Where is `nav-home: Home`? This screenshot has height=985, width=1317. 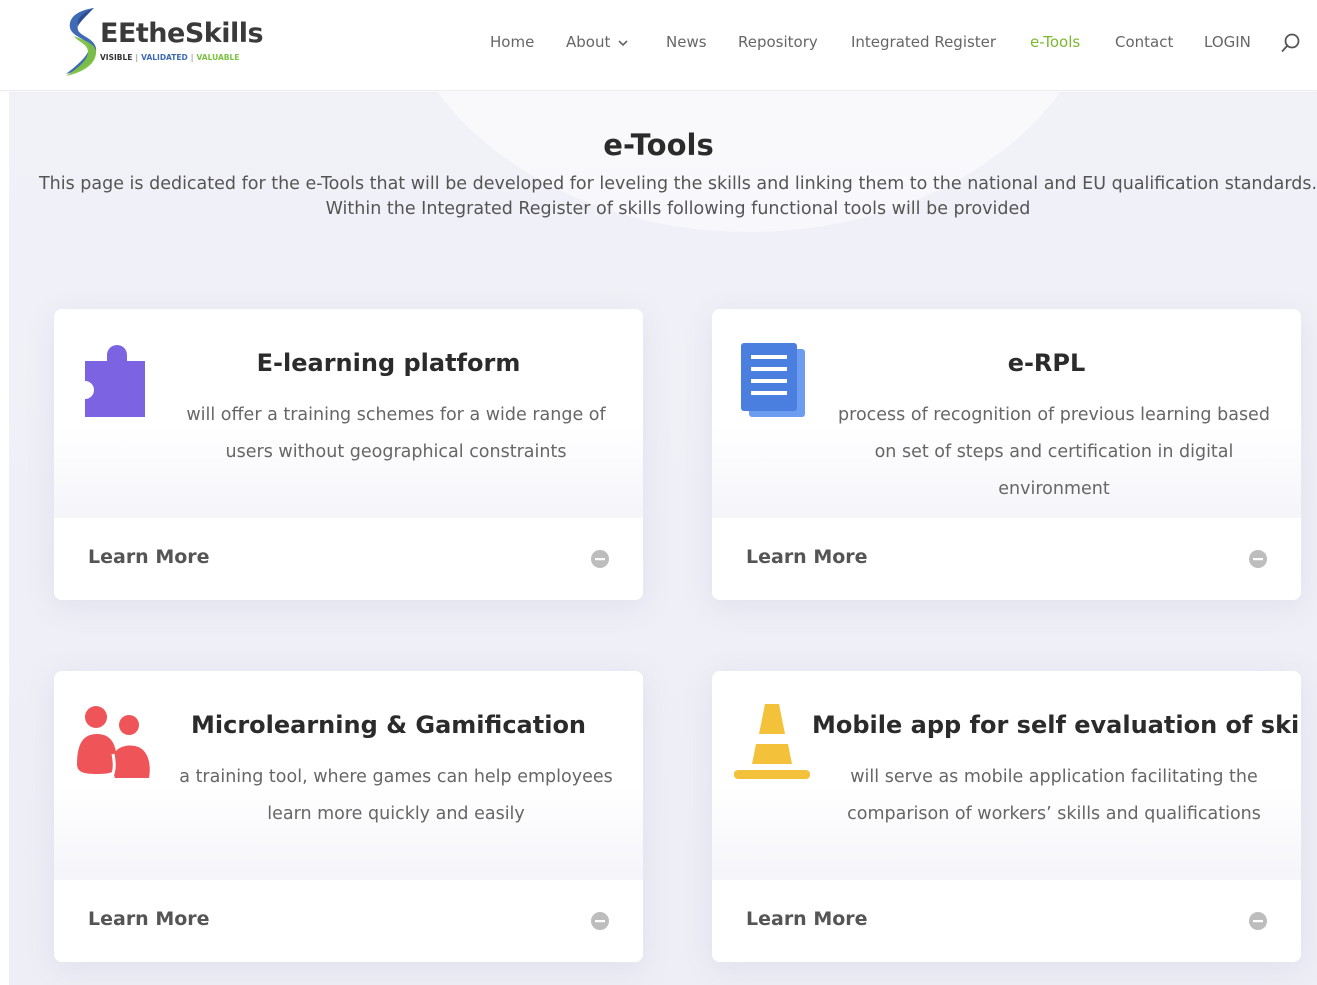 nav-home: Home is located at coordinates (512, 42).